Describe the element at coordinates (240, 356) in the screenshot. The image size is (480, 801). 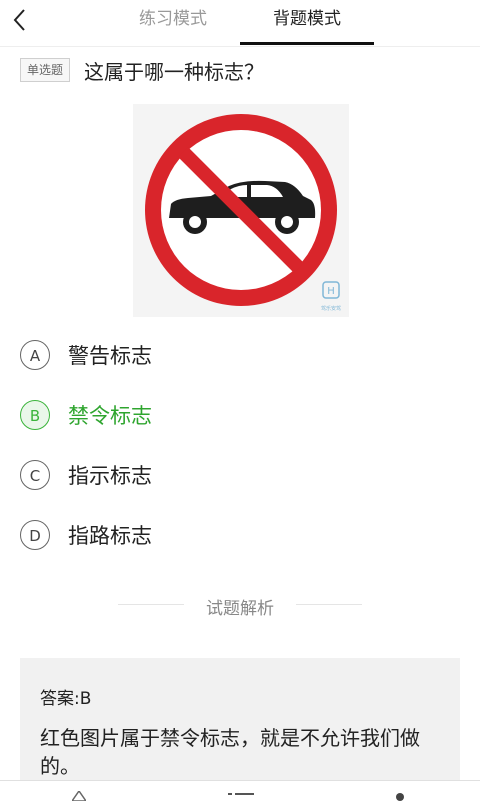
I see `option-a: A 警告标志` at that location.